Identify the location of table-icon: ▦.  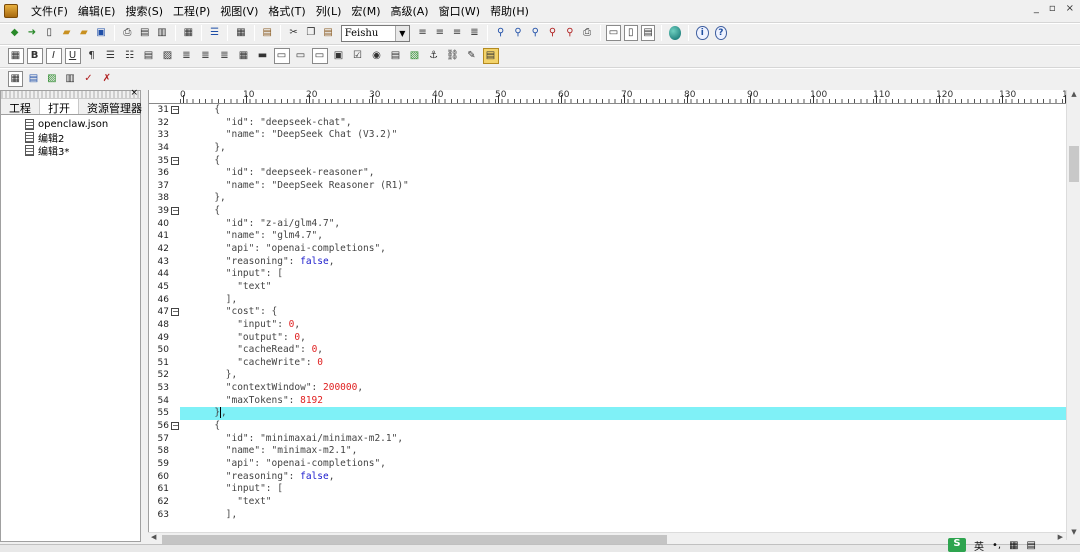
(244, 56).